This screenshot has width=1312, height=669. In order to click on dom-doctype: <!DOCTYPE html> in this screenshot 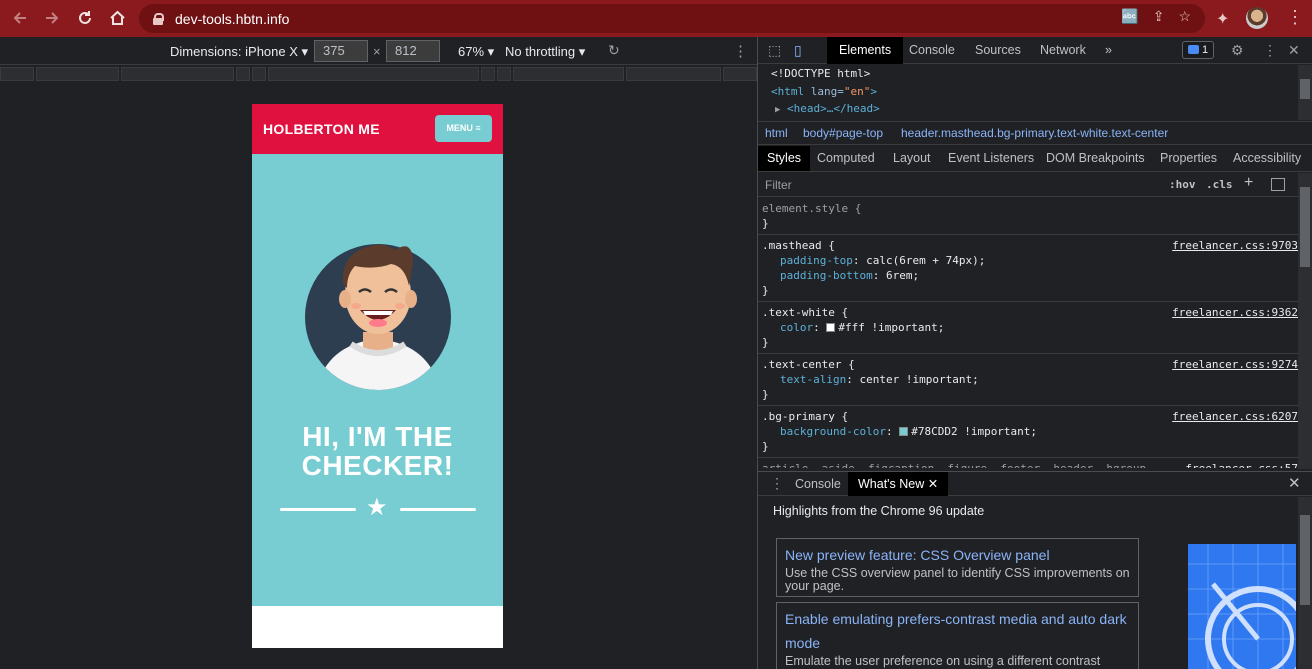, I will do `click(1034, 74)`.